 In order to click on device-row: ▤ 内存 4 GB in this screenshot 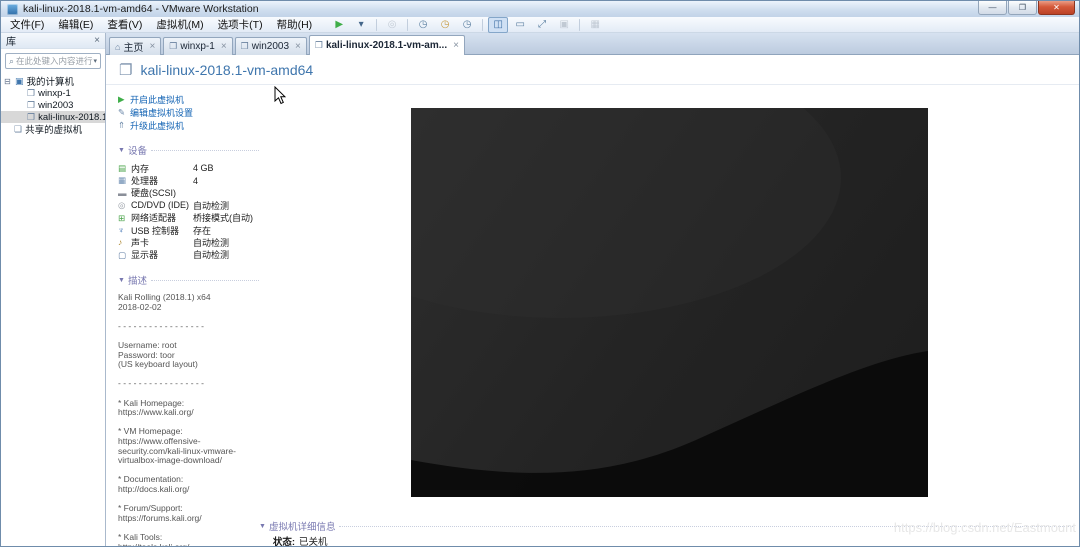, I will do `click(188, 168)`.